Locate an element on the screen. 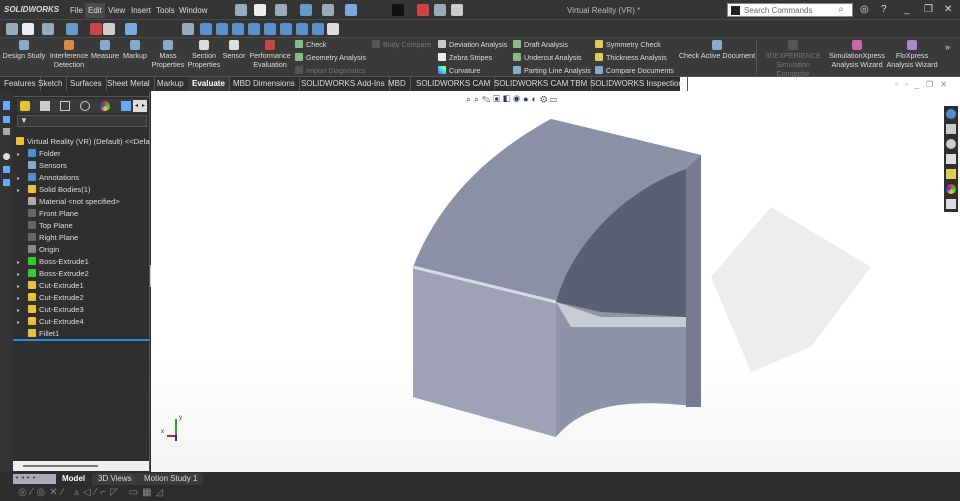  trimetric-icon is located at coordinates (318, 29).